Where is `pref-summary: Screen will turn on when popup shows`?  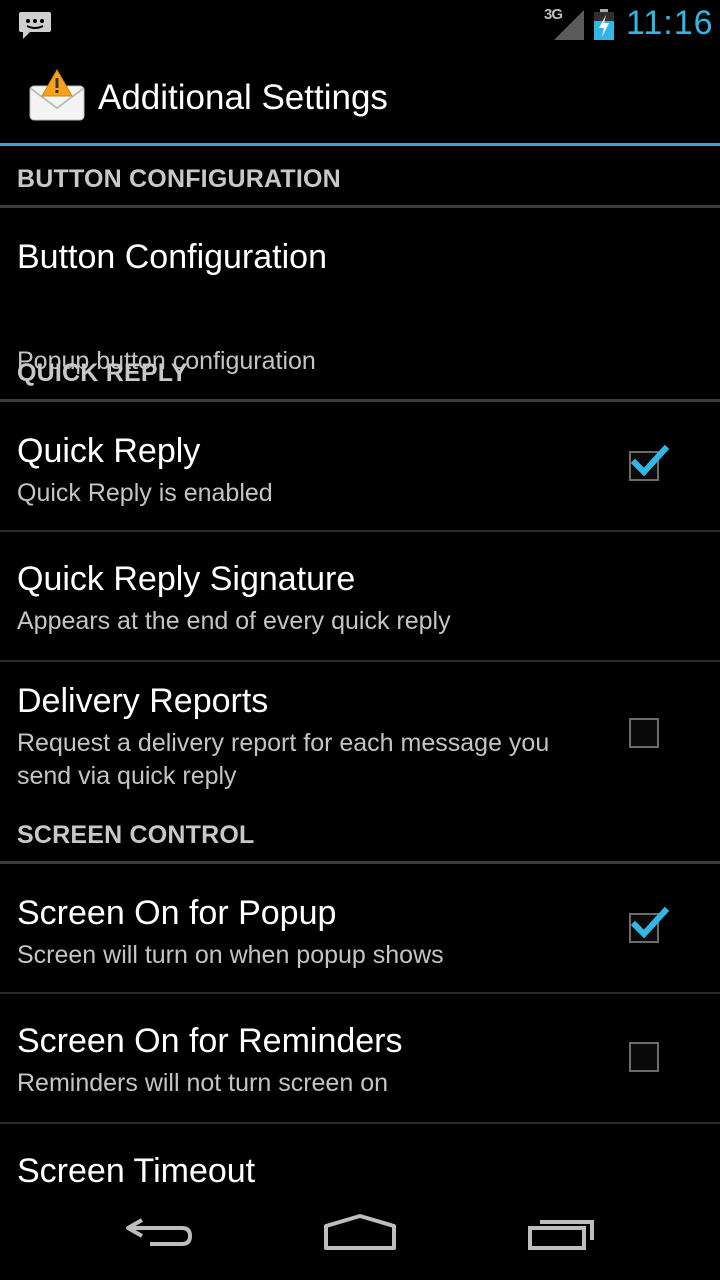 pref-summary: Screen will turn on when popup shows is located at coordinates (230, 955).